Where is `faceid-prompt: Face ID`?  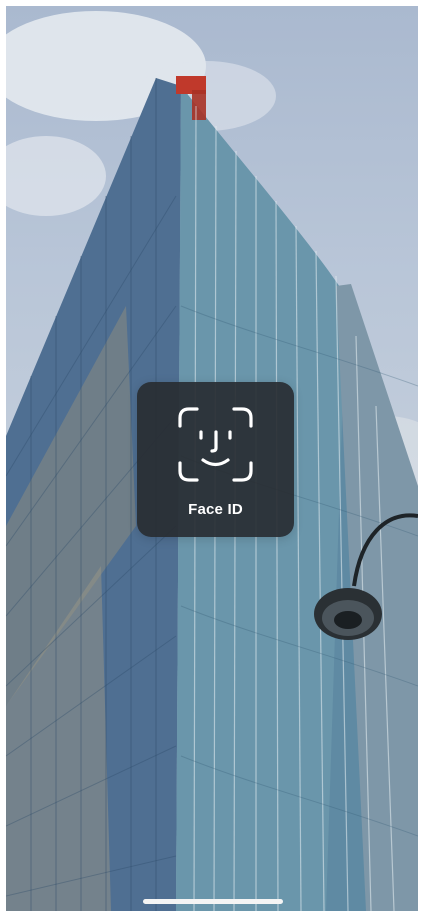 faceid-prompt: Face ID is located at coordinates (215, 459).